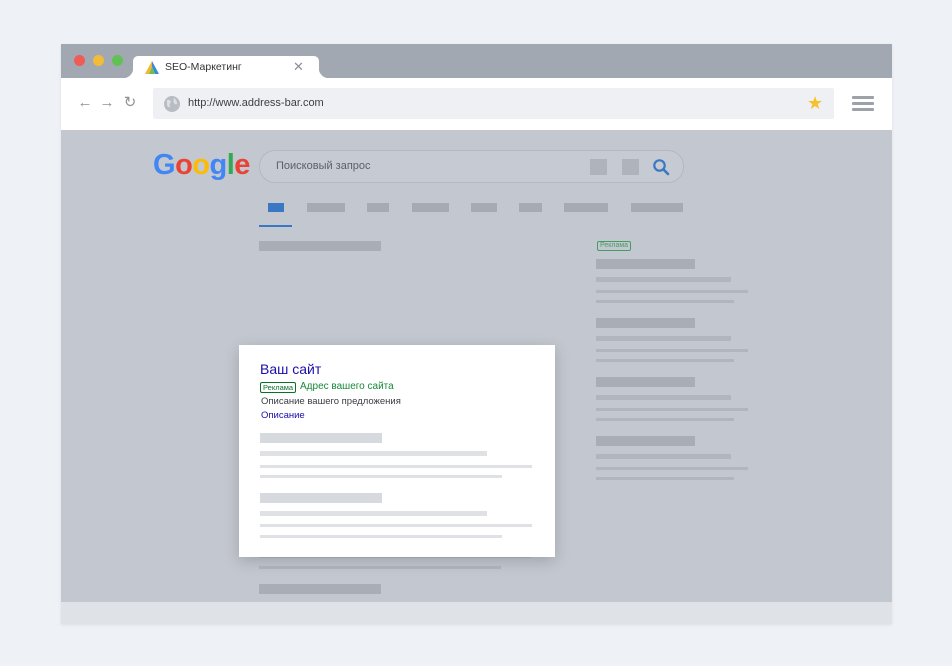  Describe the element at coordinates (107, 103) in the screenshot. I see `forward-arrow-icon: →` at that location.